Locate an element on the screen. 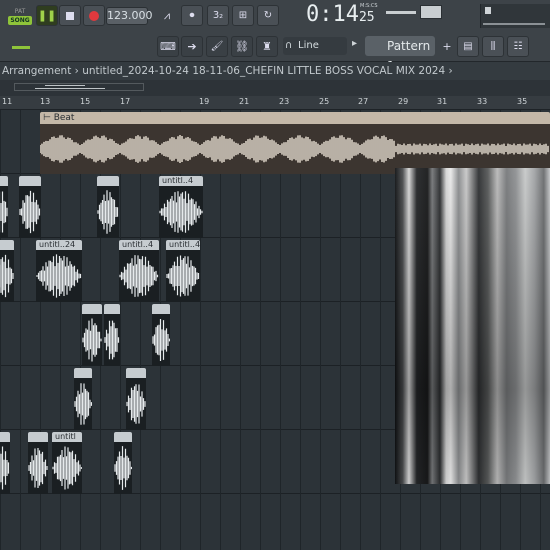  vocal-clip-header: untitl..24 is located at coordinates (59, 245).